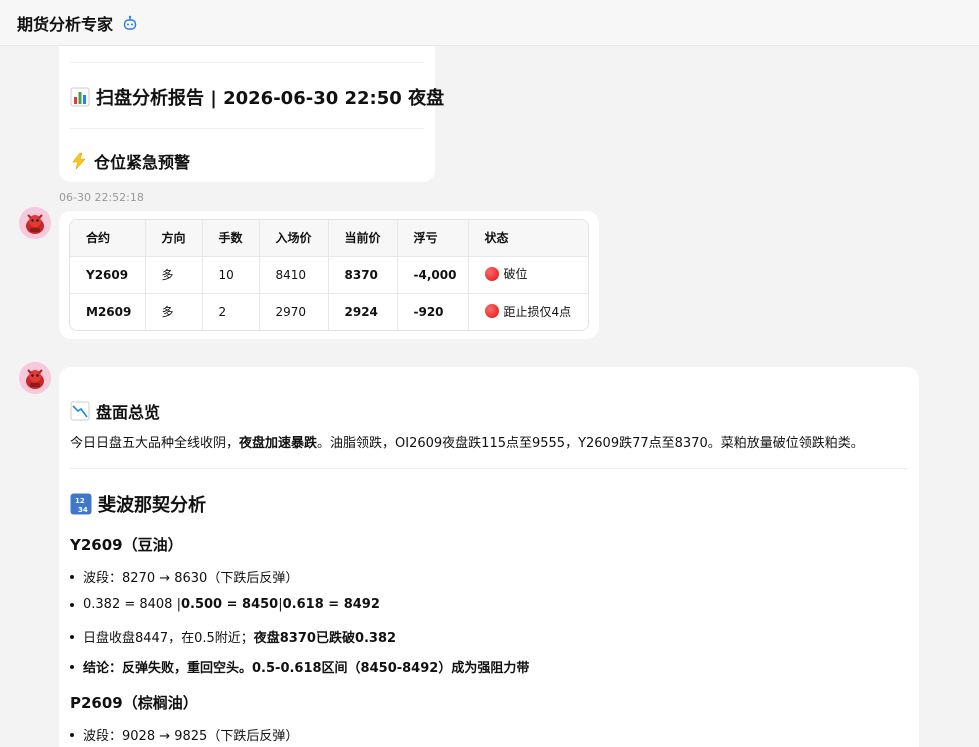 This screenshot has height=747, width=979. I want to click on list-item: 日盘收盘8447，在0.5附近； 夜盘8370已跌破0.382, so click(233, 636).